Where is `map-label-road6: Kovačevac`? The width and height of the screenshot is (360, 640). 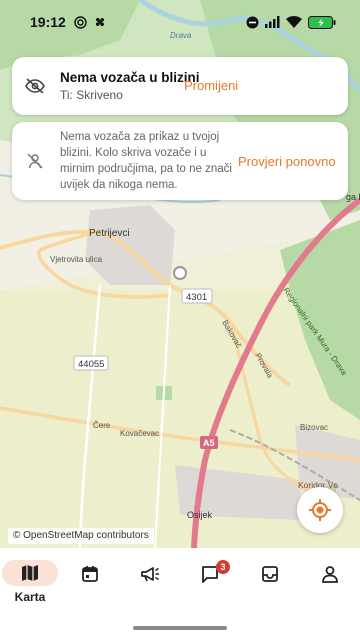
map-label-road6: Kovačevac is located at coordinates (139, 433).